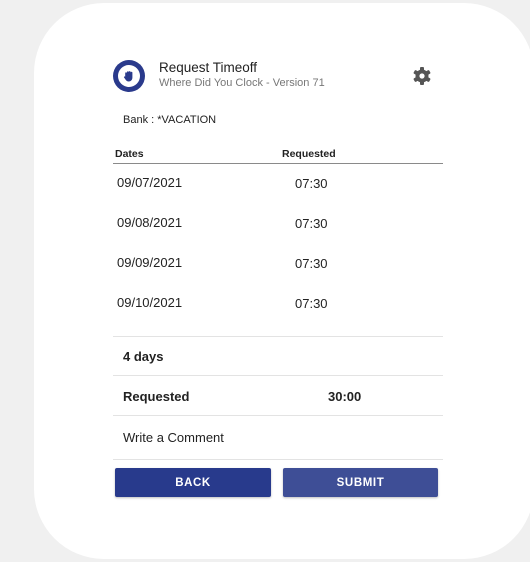 The width and height of the screenshot is (530, 562). I want to click on requested-column-header: Requested, so click(309, 154).